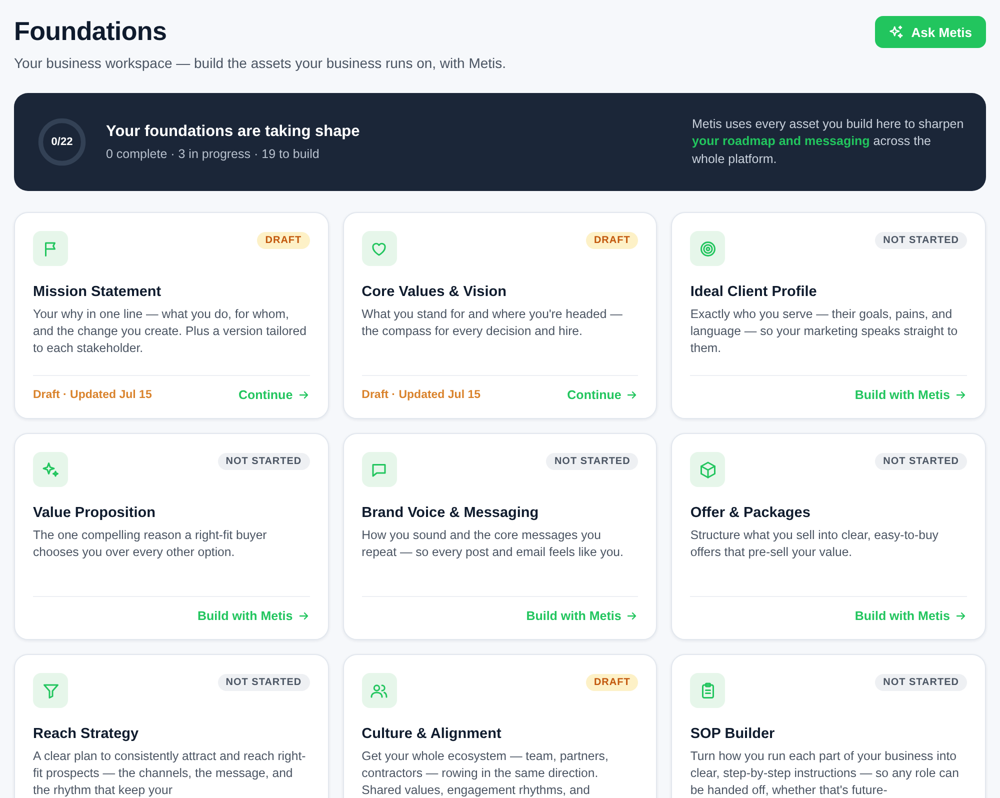 Image resolution: width=1000 pixels, height=798 pixels. I want to click on card-description: How you sound and the core messages you repeat — so every post and email feels like you., so click(493, 544).